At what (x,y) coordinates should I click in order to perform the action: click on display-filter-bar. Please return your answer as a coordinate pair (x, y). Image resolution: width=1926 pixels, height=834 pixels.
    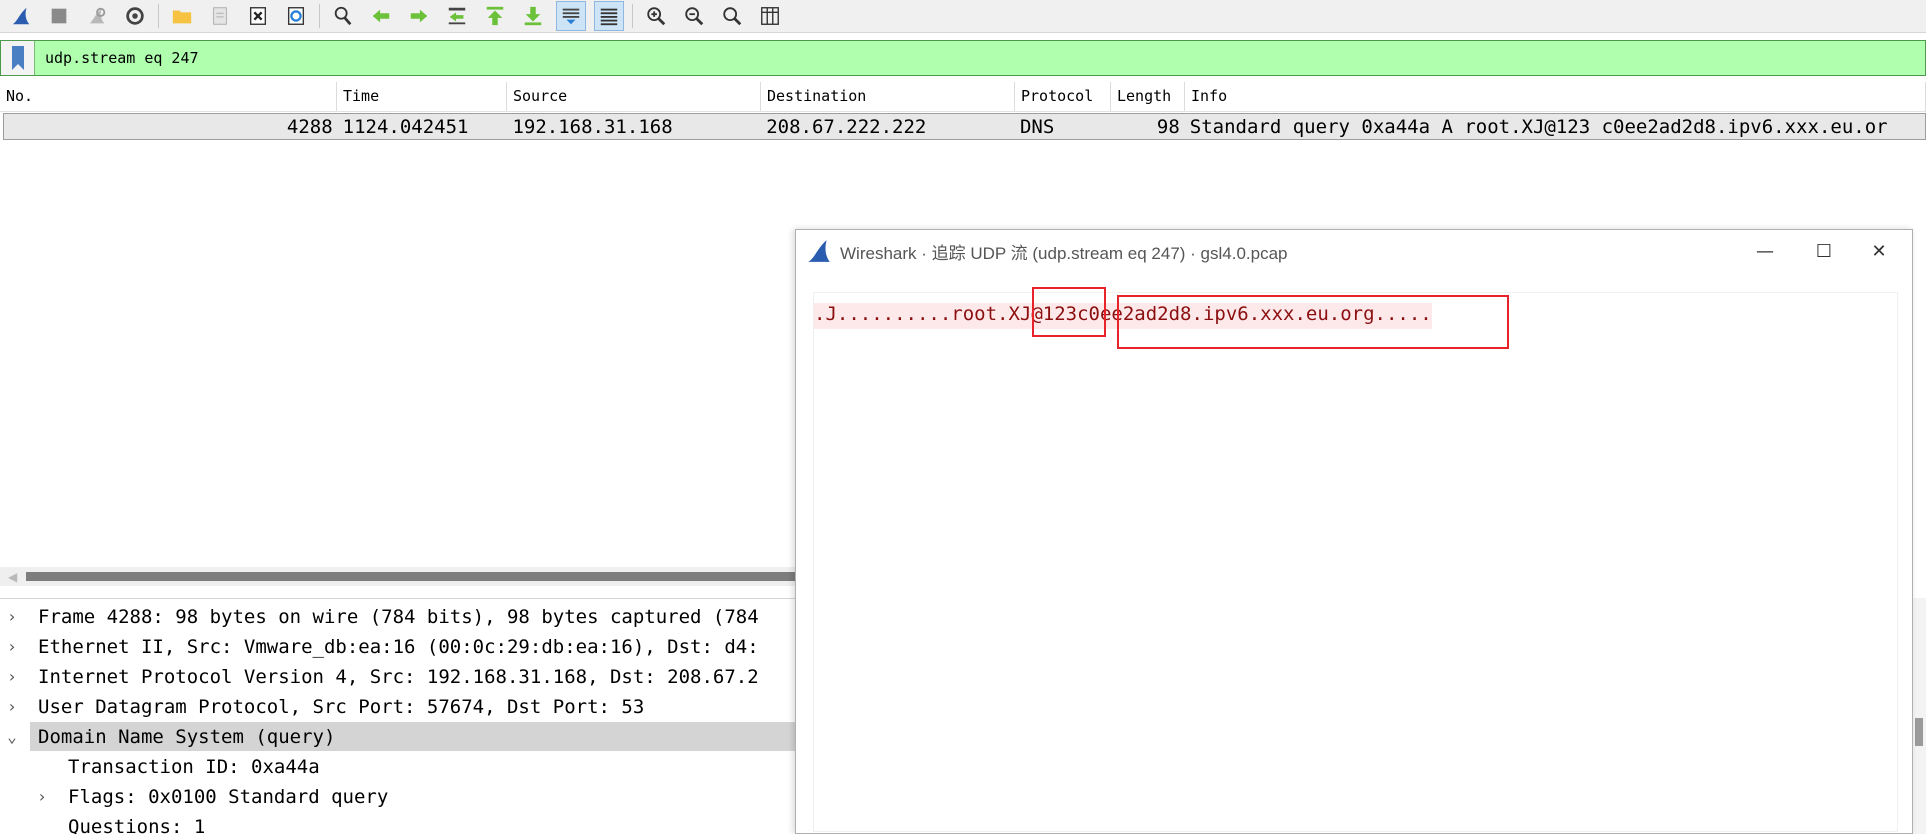
    Looking at the image, I should click on (963, 58).